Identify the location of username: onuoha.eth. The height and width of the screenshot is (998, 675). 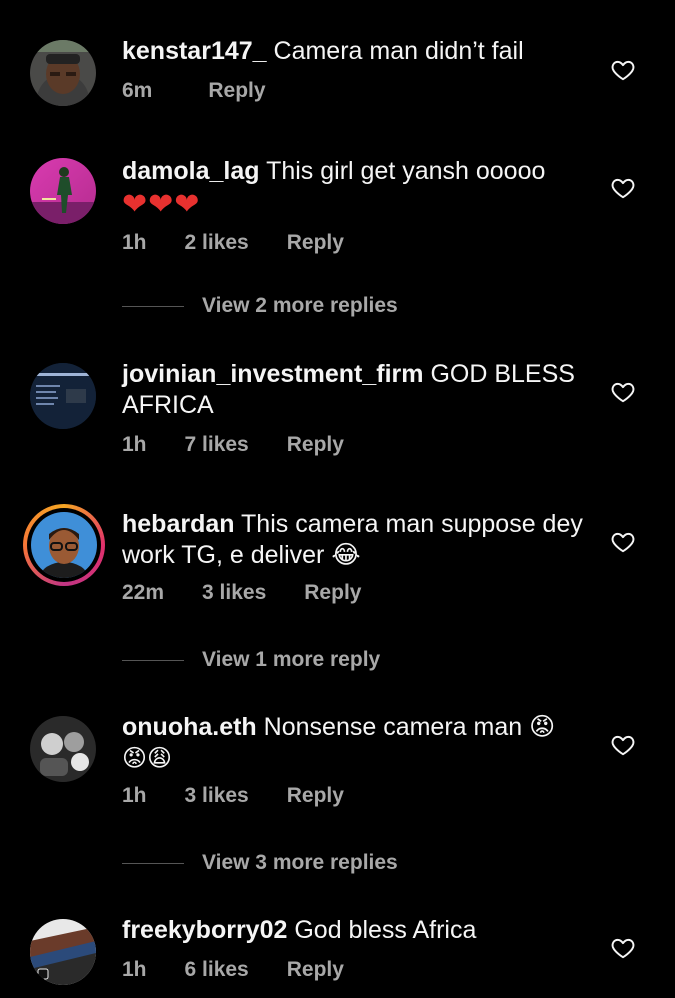
(189, 727).